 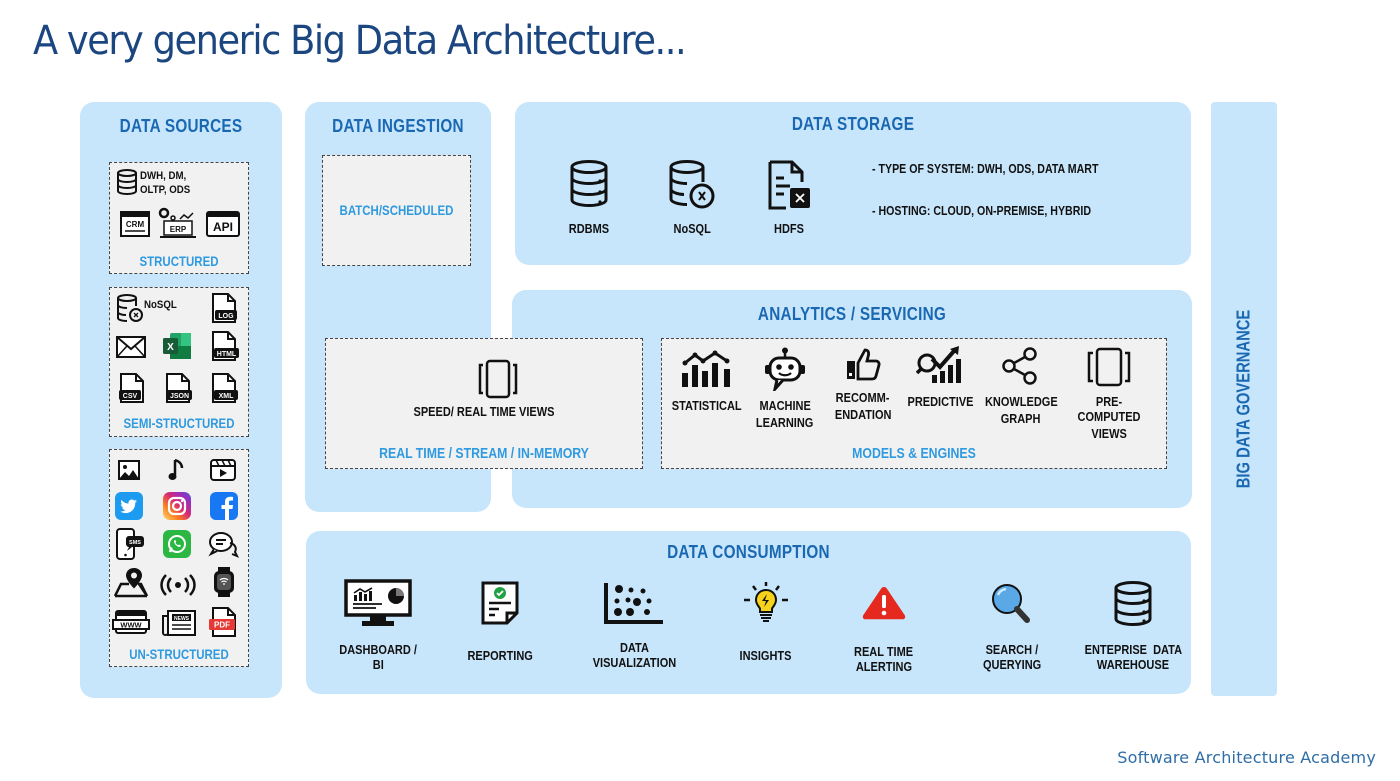 I want to click on lightbulb-icon, so click(x=766, y=605).